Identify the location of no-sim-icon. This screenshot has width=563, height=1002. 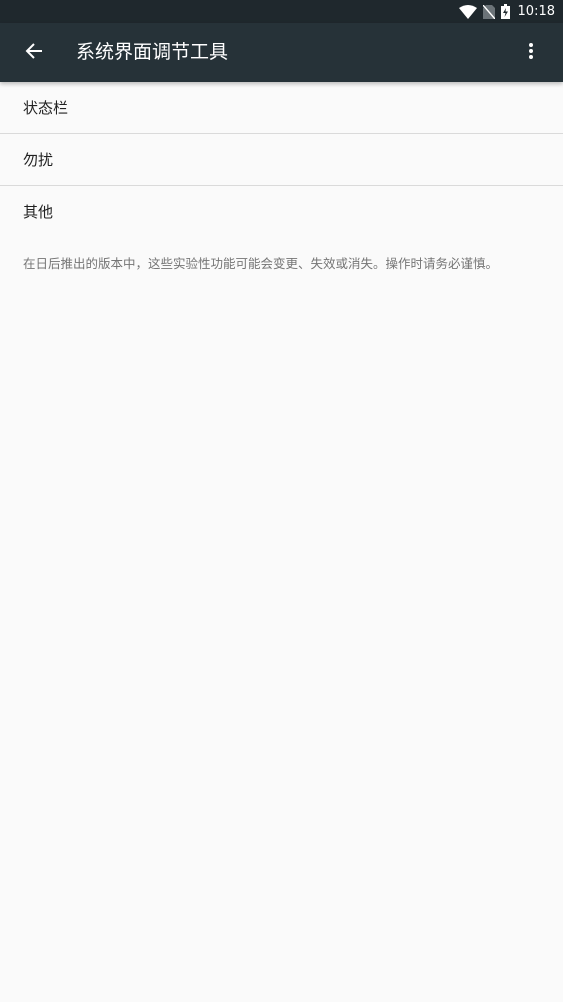
(488, 11).